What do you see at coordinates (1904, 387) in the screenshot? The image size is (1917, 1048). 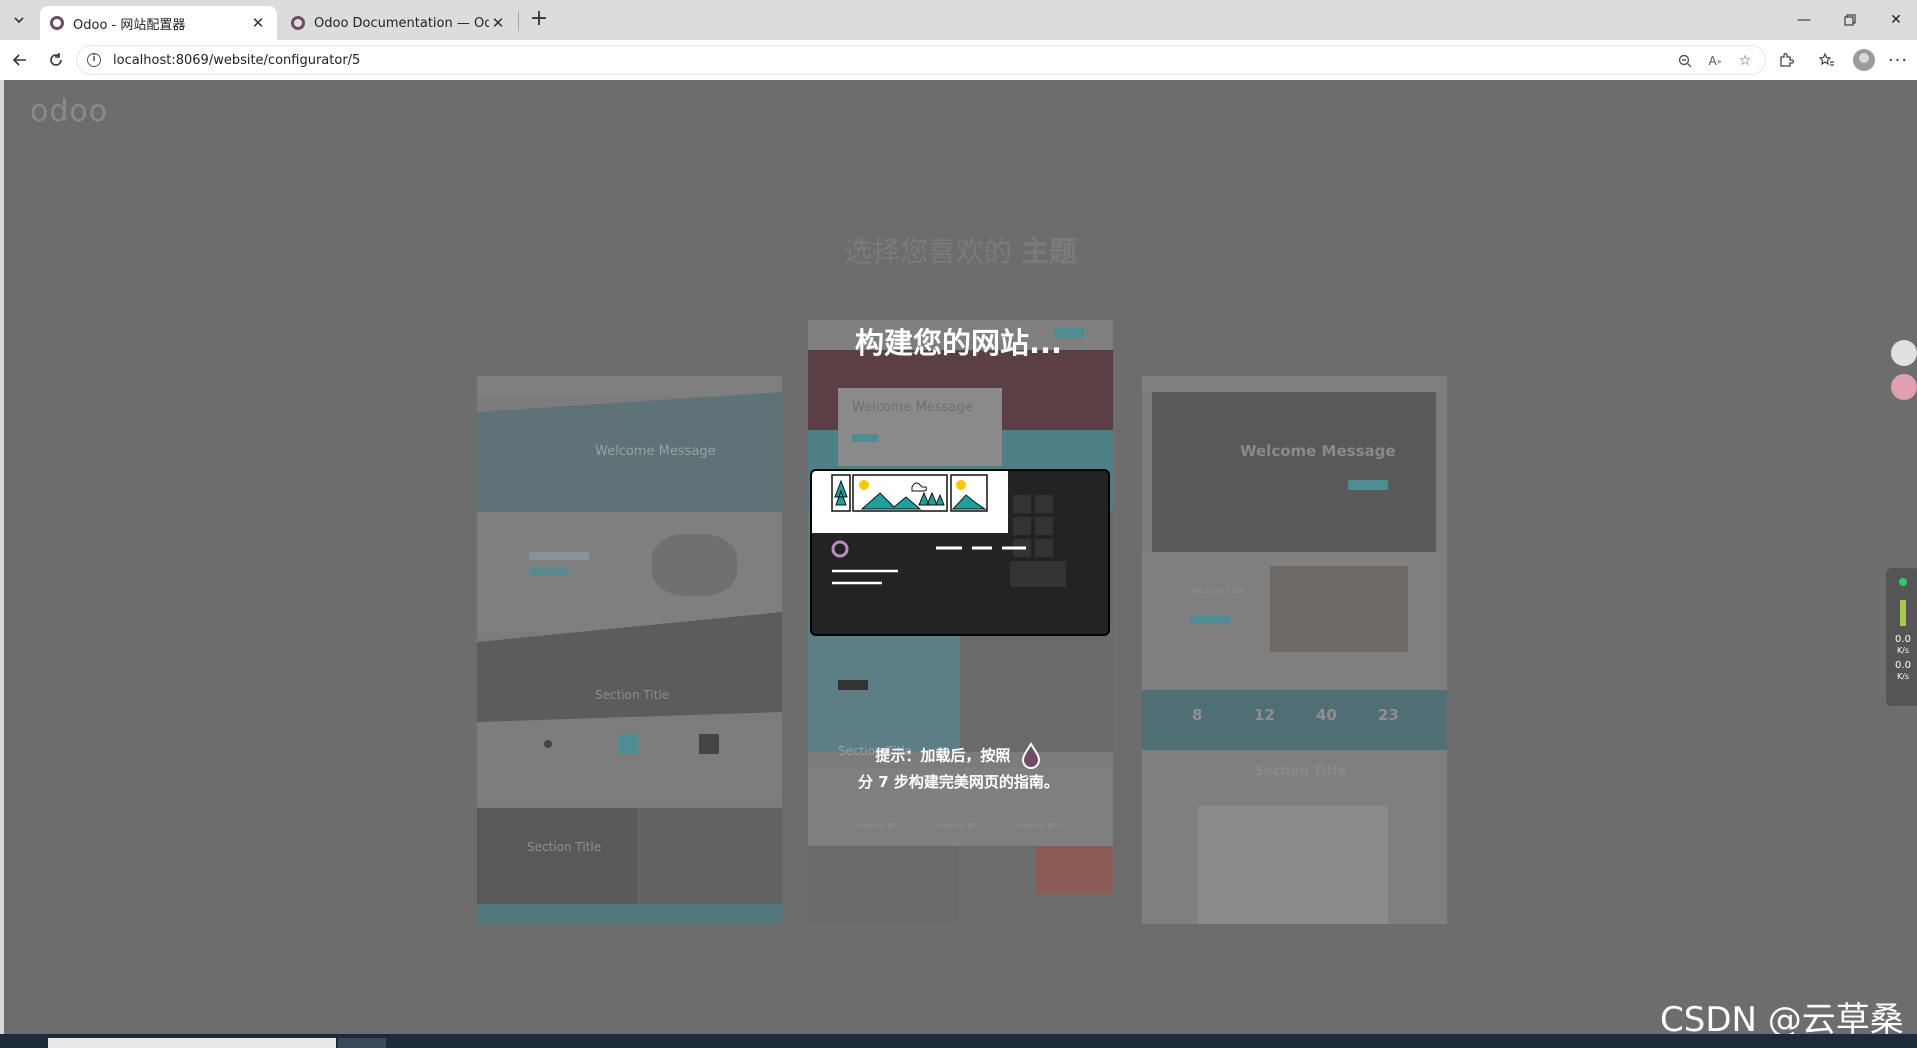 I see `sidebar-extension-button` at bounding box center [1904, 387].